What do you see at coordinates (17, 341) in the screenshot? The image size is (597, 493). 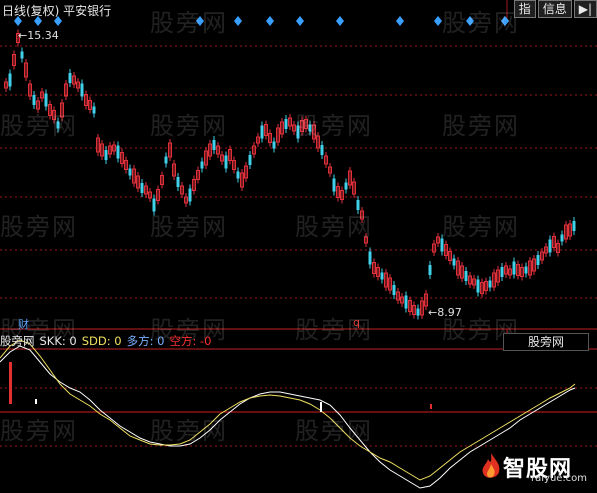 I see `indicator-name: 股旁网` at bounding box center [17, 341].